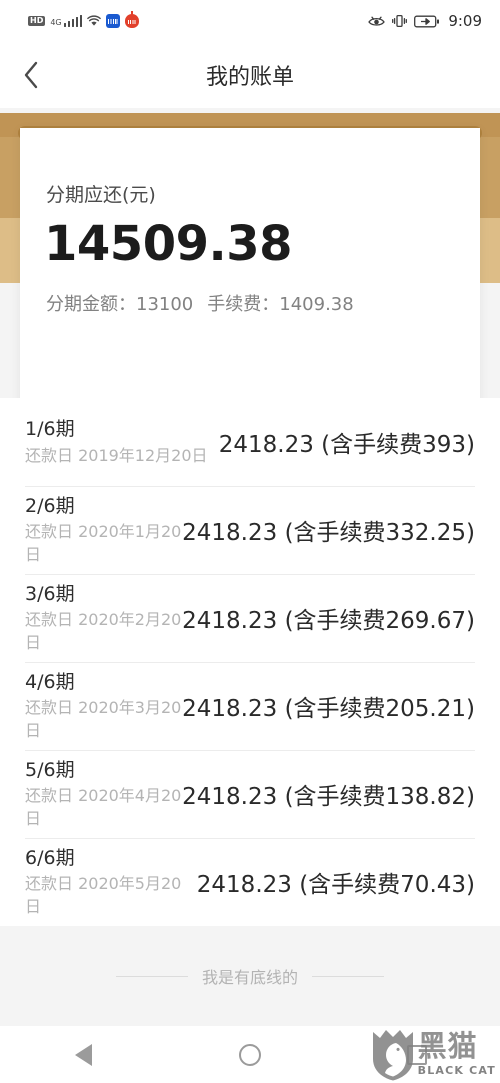 Image resolution: width=500 pixels, height=1083 pixels. Describe the element at coordinates (94, 21) in the screenshot. I see `wifi-icon` at that location.